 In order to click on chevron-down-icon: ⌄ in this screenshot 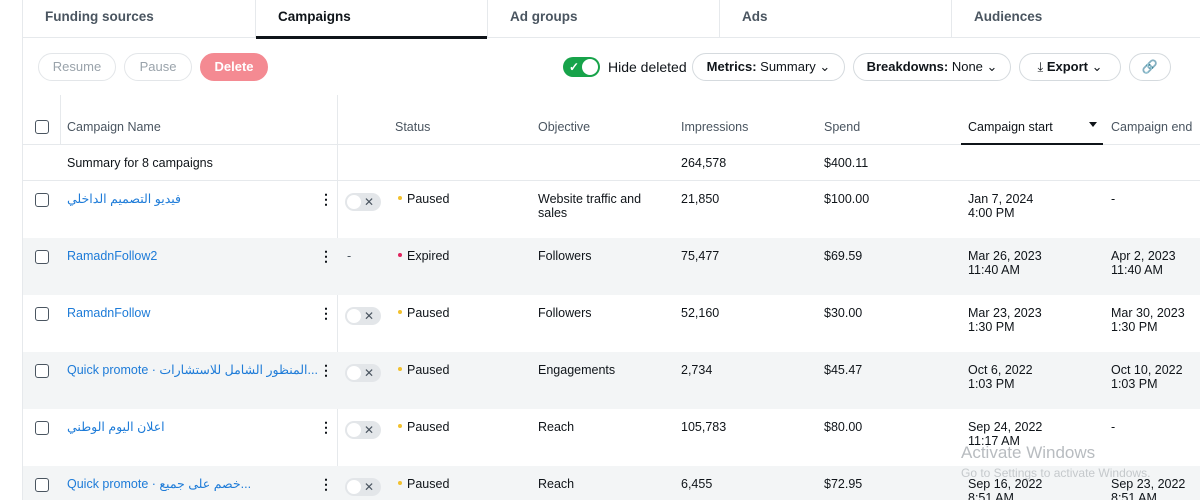, I will do `click(992, 66)`.